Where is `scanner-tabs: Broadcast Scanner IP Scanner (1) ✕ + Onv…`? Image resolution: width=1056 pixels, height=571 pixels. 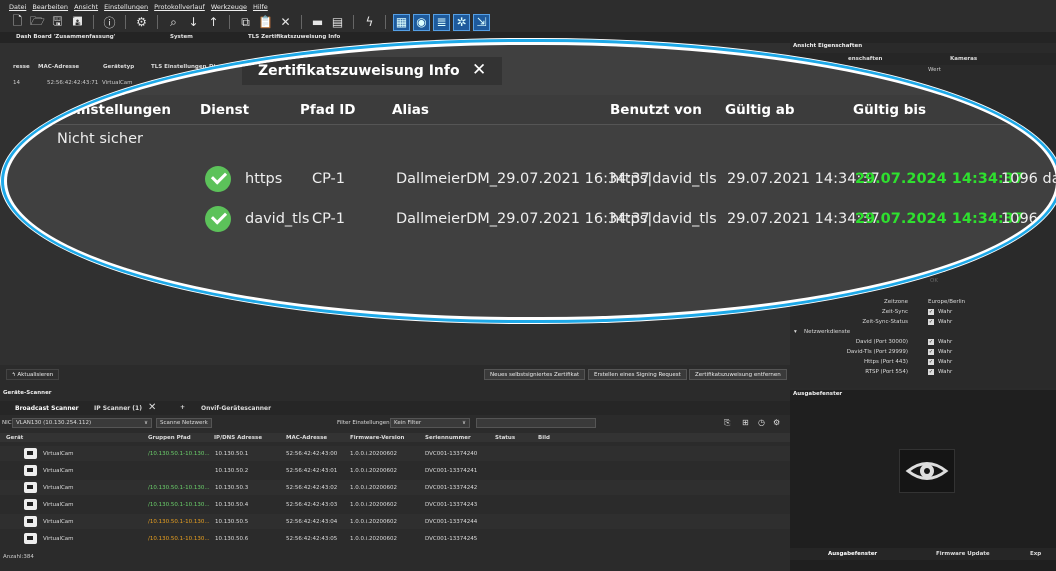
scanner-tabs: Broadcast Scanner IP Scanner (1) ✕ + Onv… is located at coordinates (395, 408).